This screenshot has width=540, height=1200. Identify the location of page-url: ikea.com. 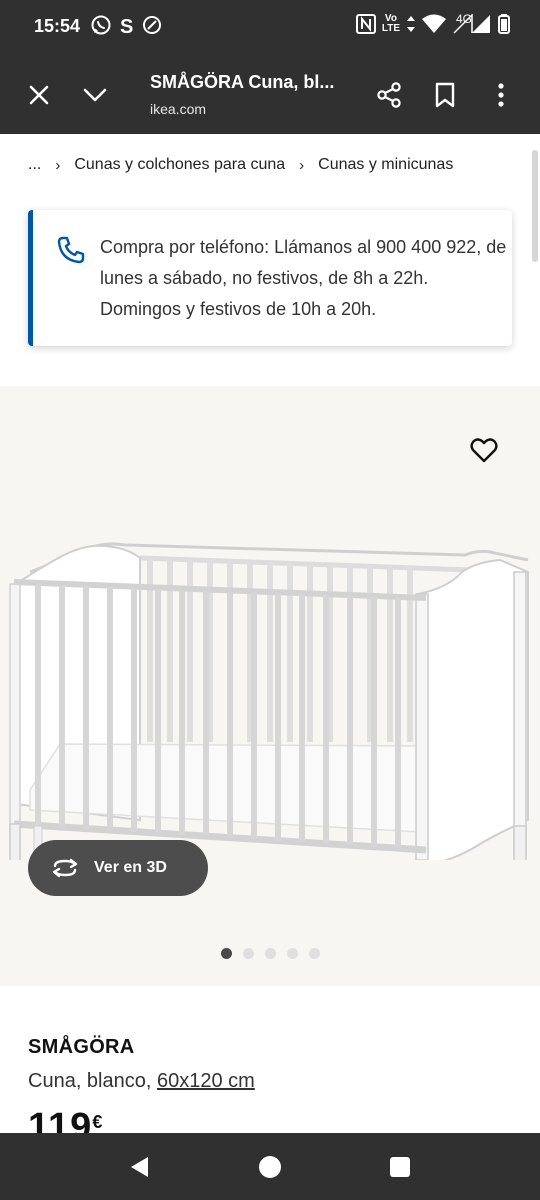
(178, 109).